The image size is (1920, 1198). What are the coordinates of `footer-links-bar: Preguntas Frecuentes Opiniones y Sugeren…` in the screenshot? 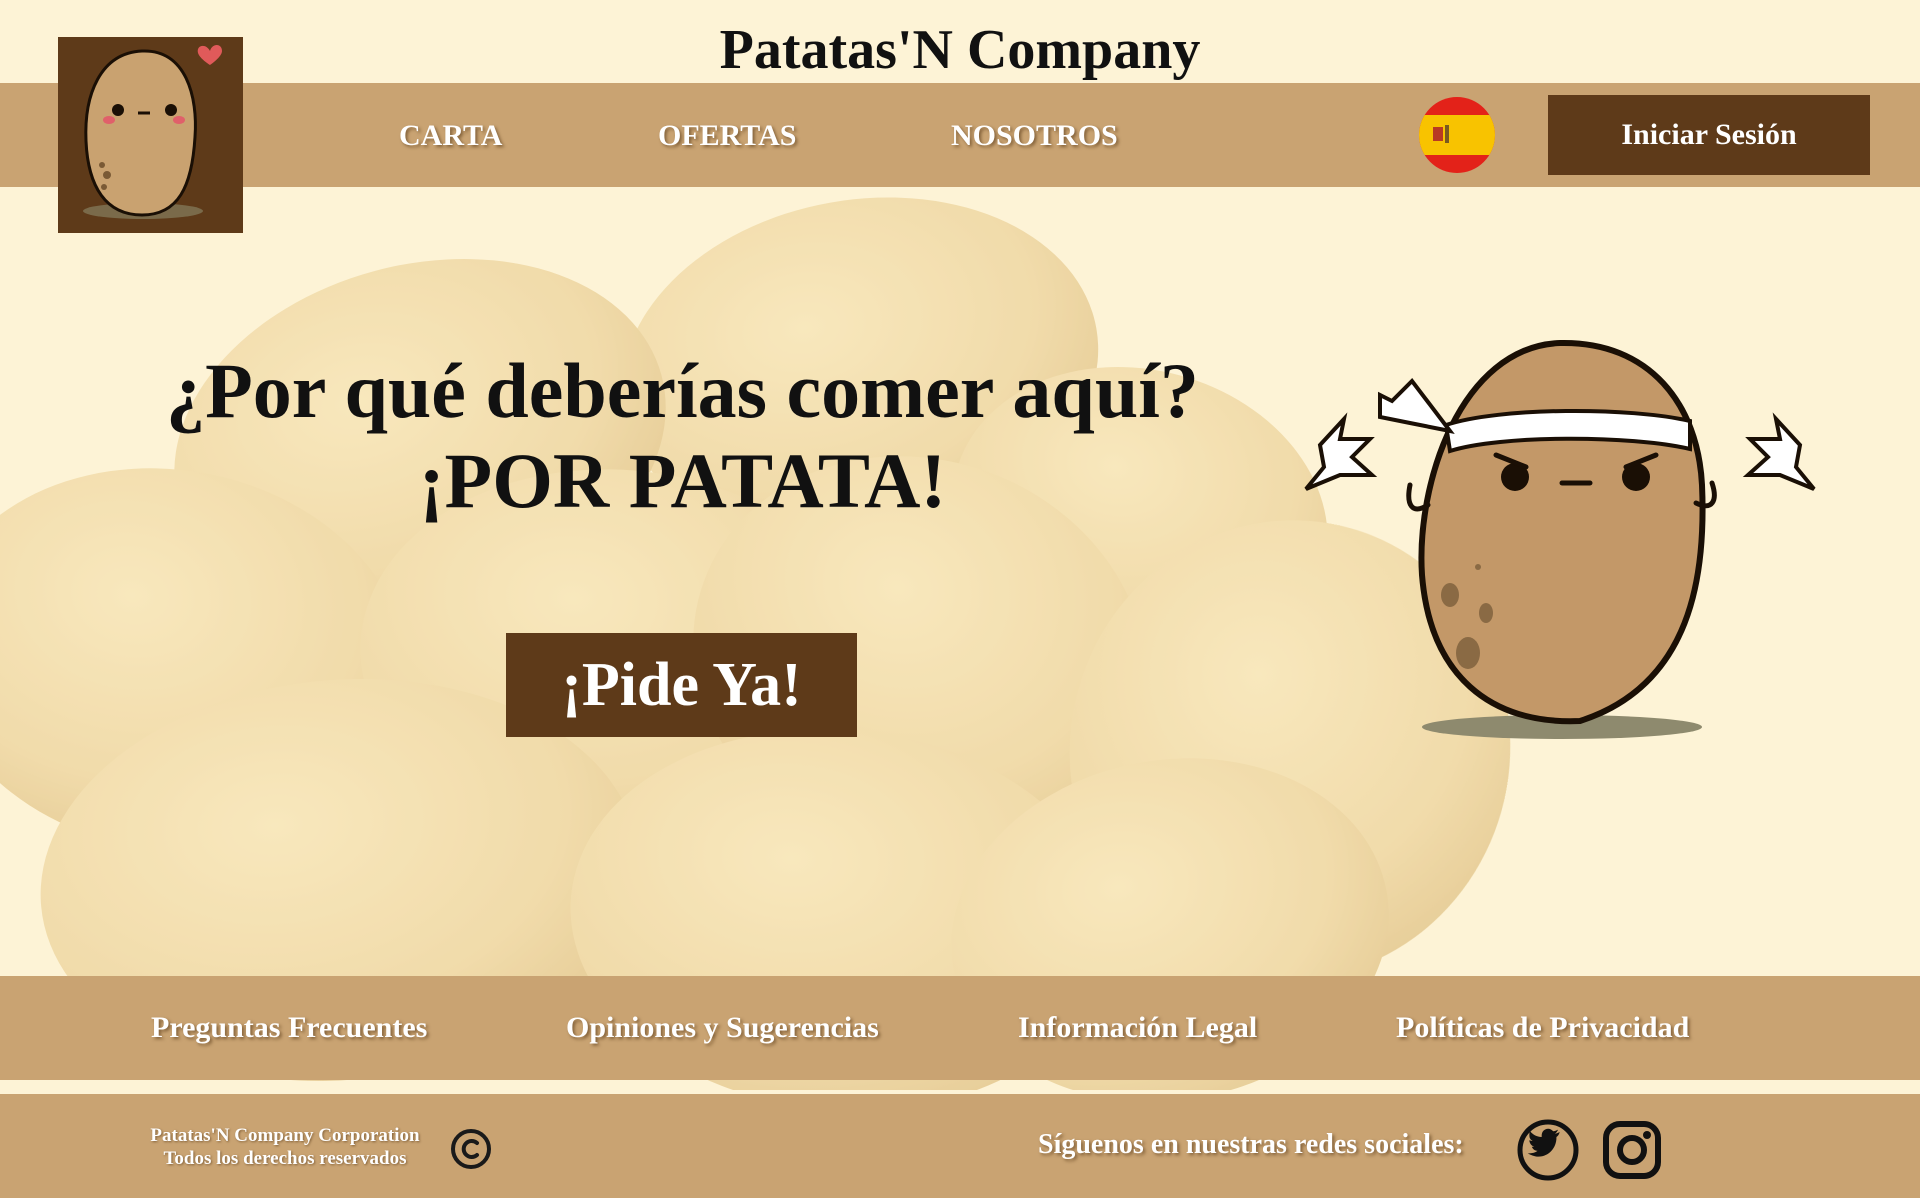 It's located at (960, 1028).